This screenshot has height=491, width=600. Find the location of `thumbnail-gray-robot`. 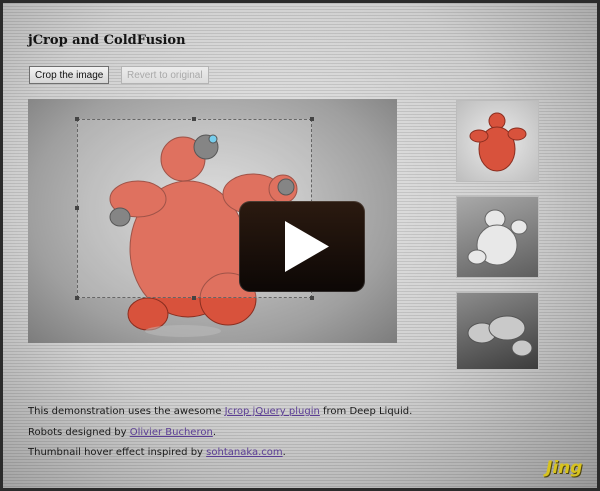

thumbnail-gray-robot is located at coordinates (497, 331).